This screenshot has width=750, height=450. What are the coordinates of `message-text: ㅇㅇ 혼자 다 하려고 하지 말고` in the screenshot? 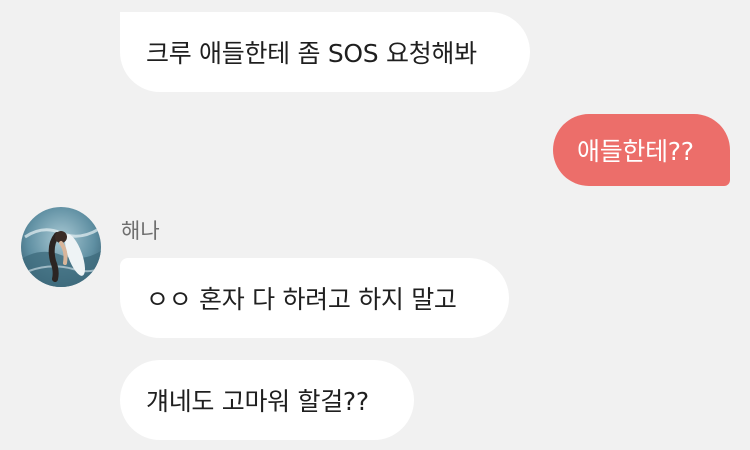 It's located at (301, 299).